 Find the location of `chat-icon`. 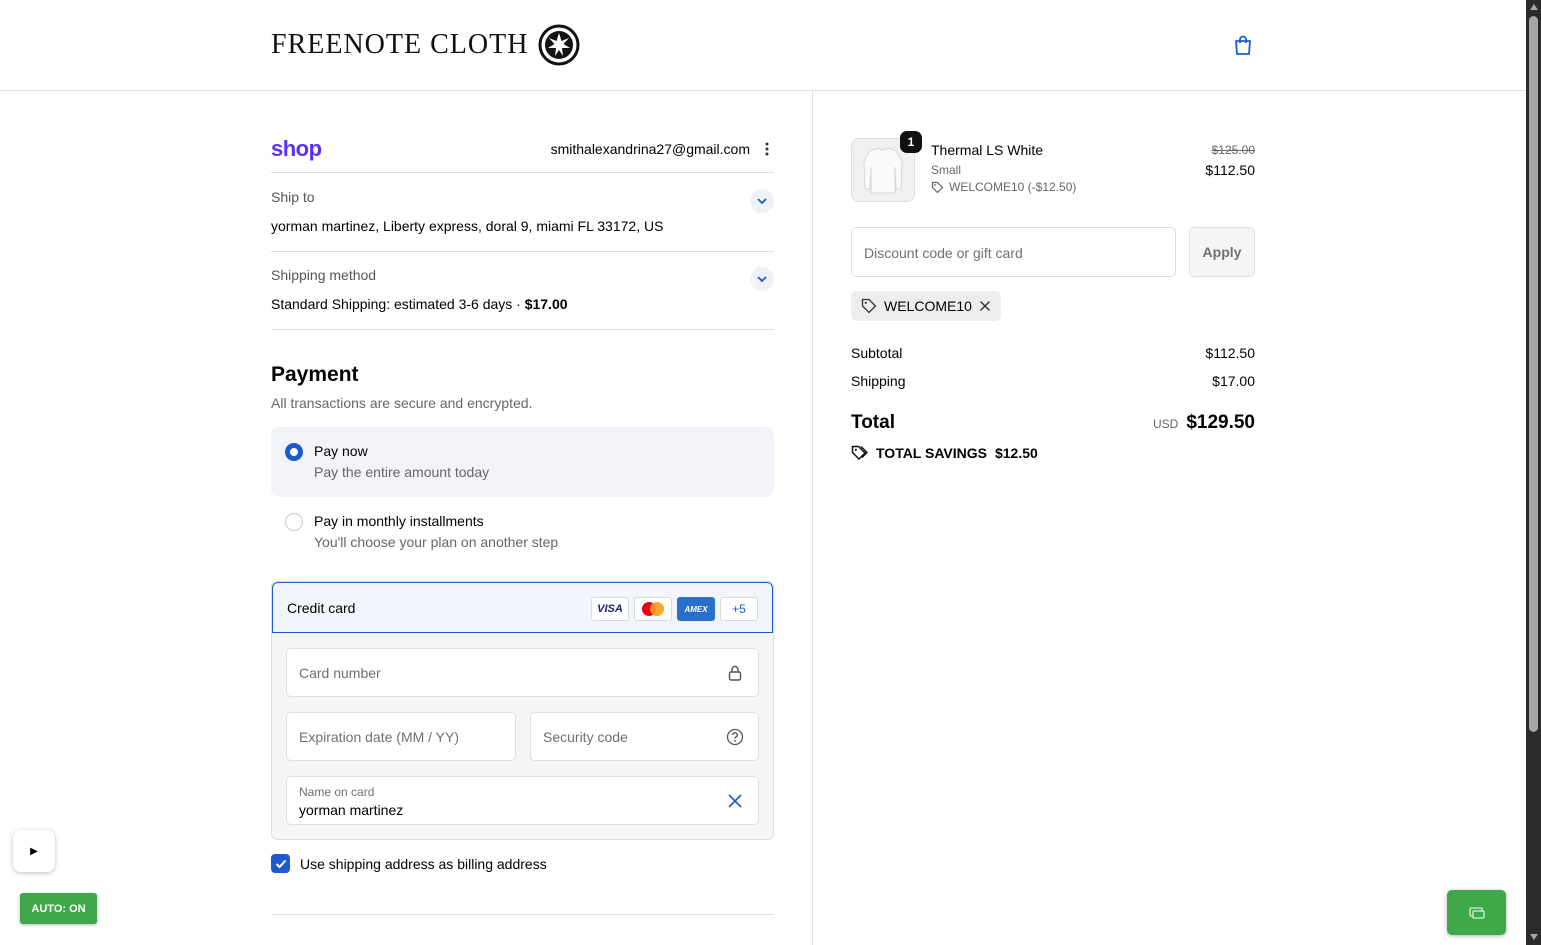

chat-icon is located at coordinates (1476, 912).